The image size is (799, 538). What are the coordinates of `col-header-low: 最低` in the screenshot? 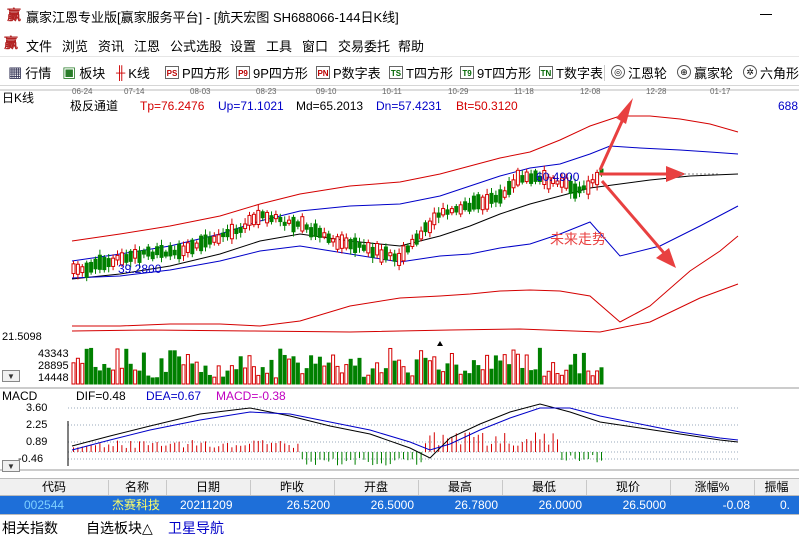 It's located at (544, 487).